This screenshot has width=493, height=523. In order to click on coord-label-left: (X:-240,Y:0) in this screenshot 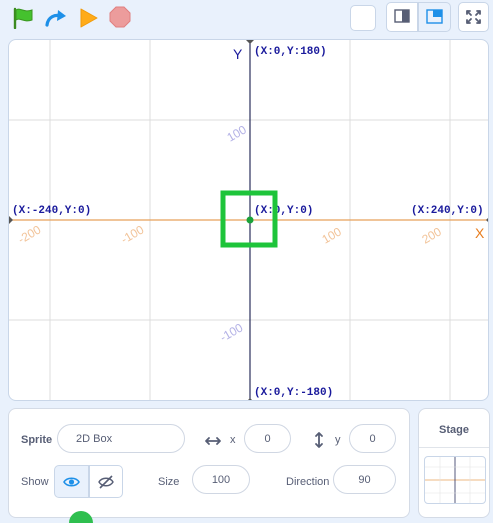, I will do `click(51, 211)`.